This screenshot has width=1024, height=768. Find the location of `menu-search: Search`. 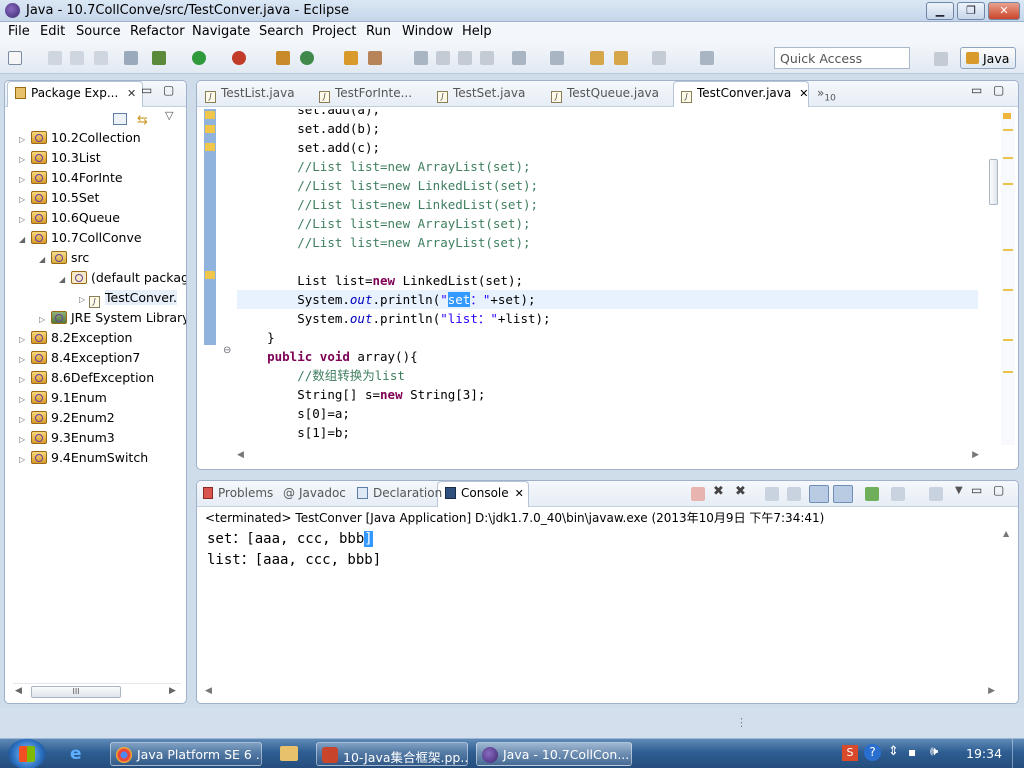

menu-search: Search is located at coordinates (281, 31).